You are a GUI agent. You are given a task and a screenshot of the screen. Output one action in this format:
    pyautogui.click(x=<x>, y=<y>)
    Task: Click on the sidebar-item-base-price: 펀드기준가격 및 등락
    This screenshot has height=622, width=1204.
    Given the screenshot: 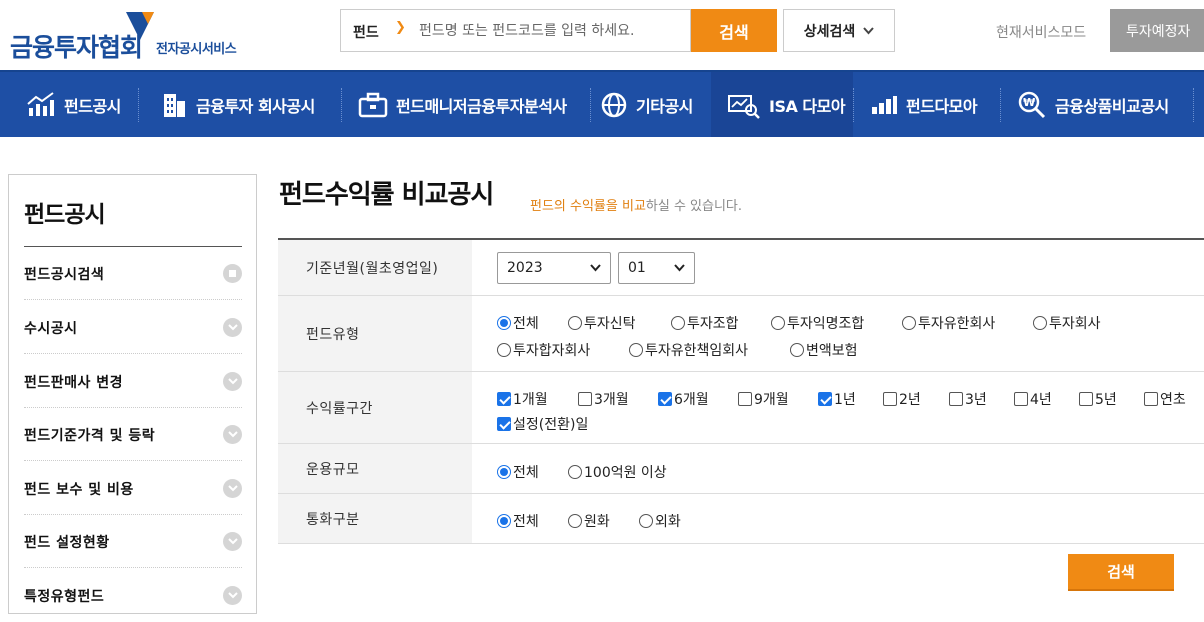 What is the action you would take?
    pyautogui.click(x=133, y=434)
    